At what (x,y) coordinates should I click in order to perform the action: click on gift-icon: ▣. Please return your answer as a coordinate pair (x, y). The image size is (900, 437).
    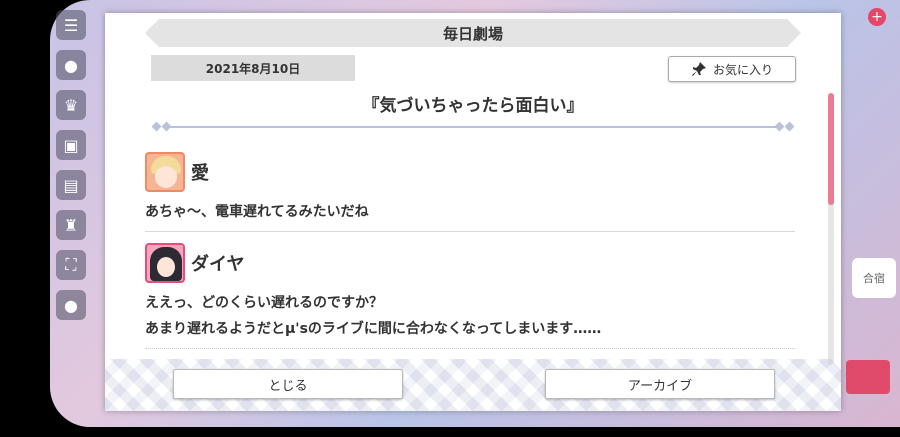
    Looking at the image, I should click on (71, 145).